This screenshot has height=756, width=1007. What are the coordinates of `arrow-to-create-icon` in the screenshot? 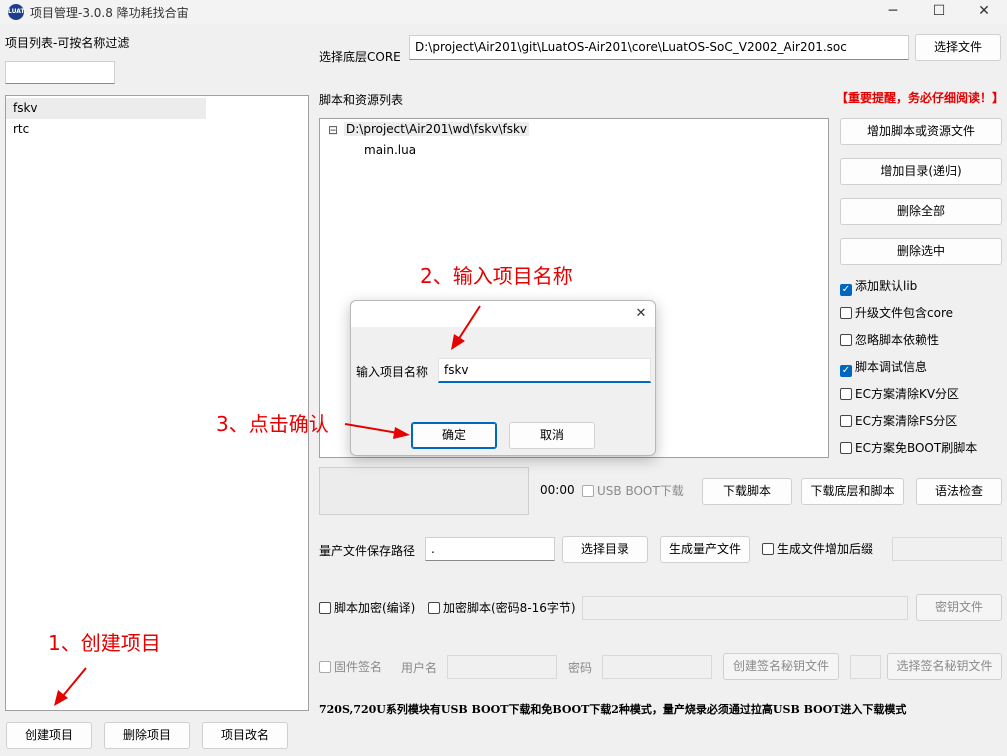 It's located at (74, 682).